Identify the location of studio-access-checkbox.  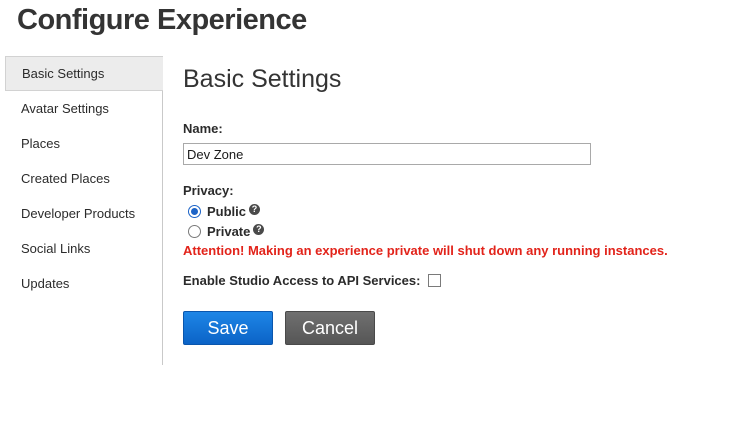
(435, 280).